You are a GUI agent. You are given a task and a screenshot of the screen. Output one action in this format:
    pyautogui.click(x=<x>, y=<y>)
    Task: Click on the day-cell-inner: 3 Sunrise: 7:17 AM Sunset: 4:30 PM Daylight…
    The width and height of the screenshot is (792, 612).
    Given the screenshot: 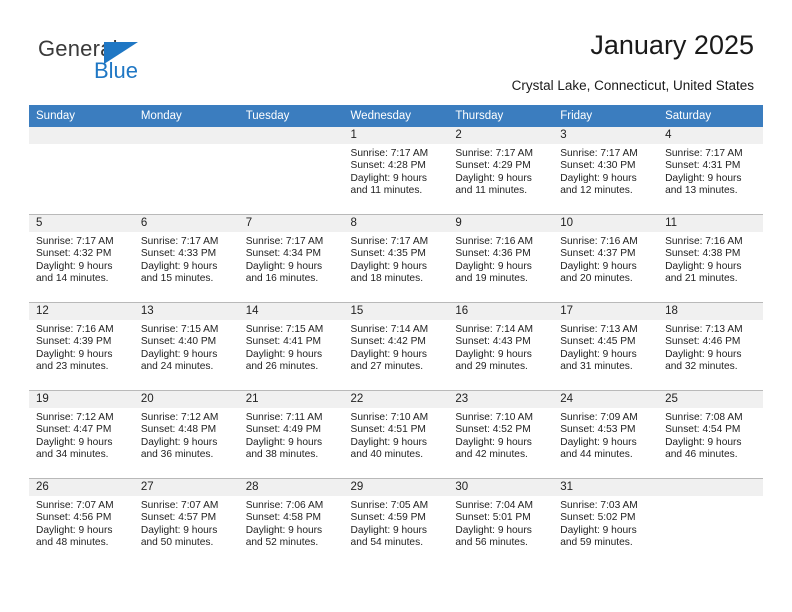 What is the action you would take?
    pyautogui.click(x=606, y=170)
    